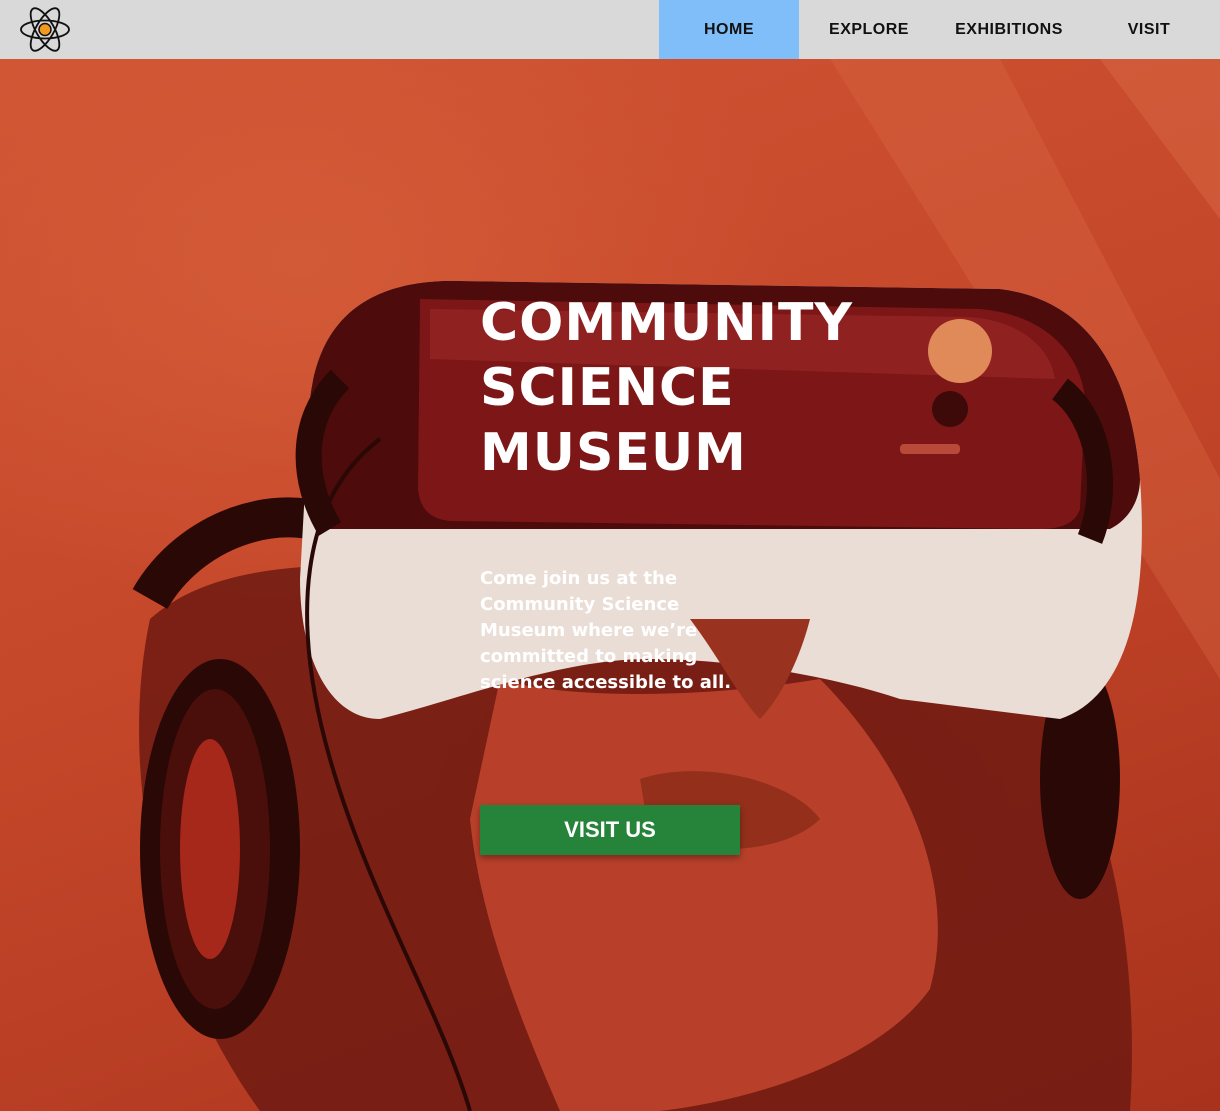  Describe the element at coordinates (1149, 29) in the screenshot. I see `nav-visit: VISIT` at that location.